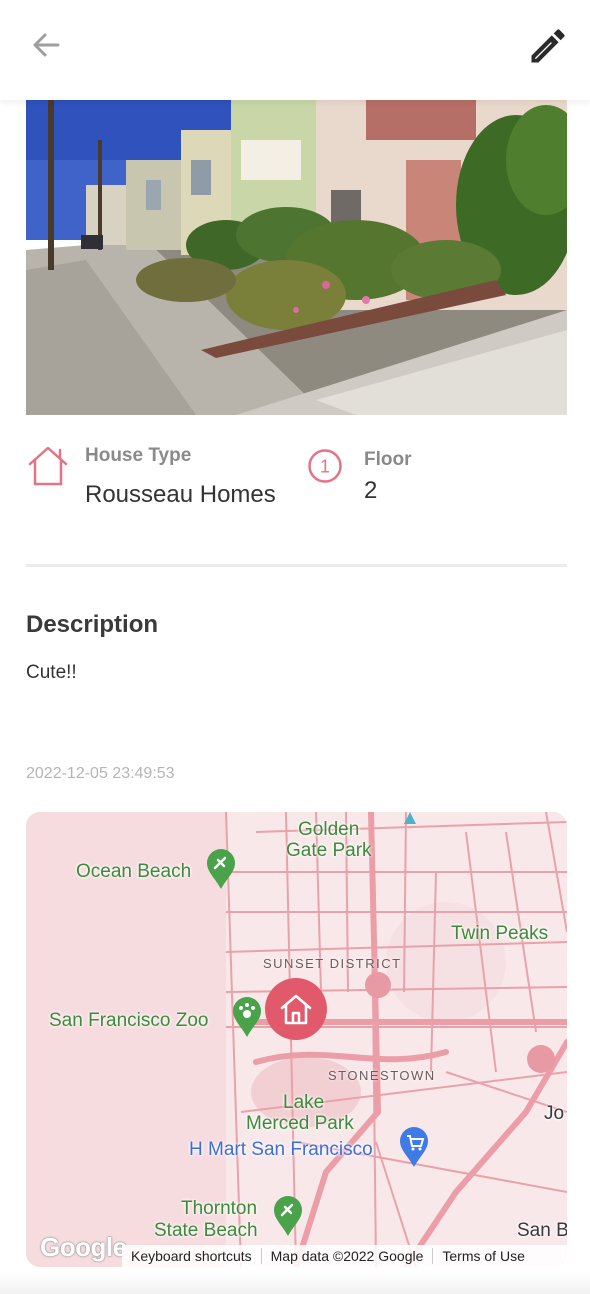  I want to click on home-location-marker, so click(296, 1009).